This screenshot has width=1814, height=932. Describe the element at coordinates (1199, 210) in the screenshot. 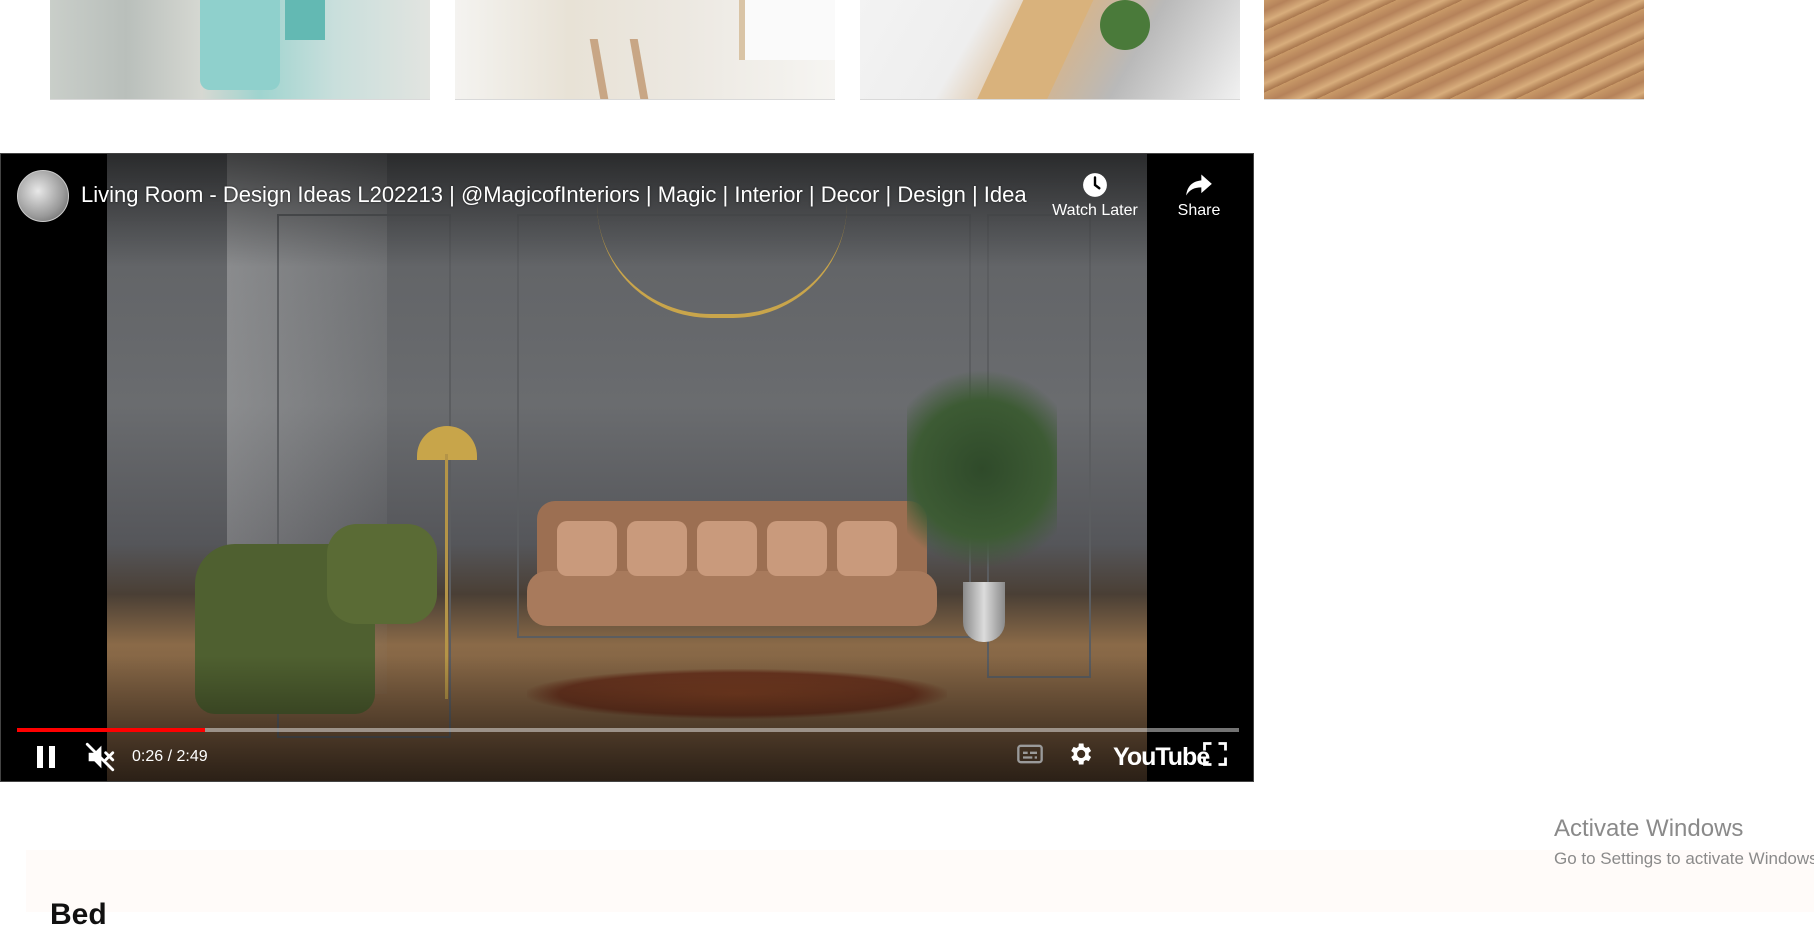

I see `share-label: Share` at that location.